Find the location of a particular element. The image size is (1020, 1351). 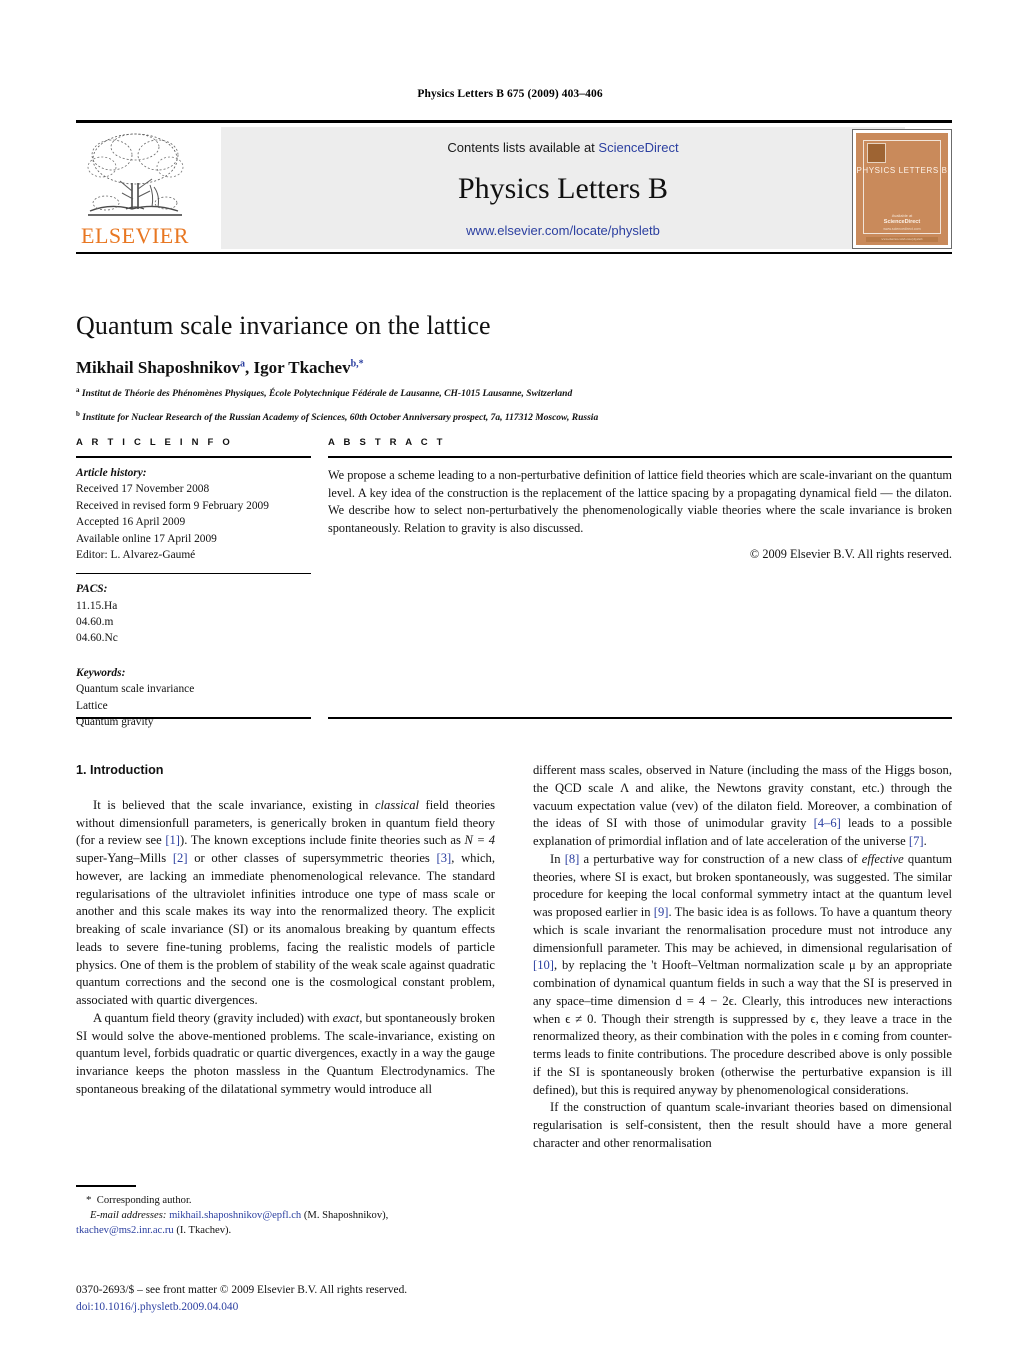

citation-ref: [3] is located at coordinates (444, 858).